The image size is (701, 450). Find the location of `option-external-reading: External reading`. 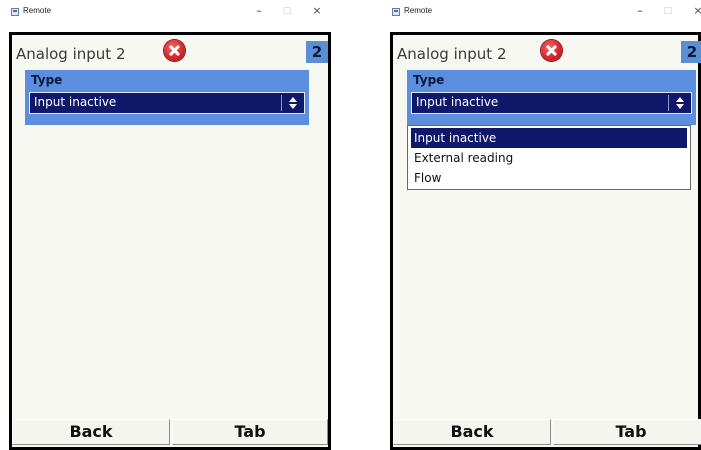

option-external-reading: External reading is located at coordinates (549, 158).